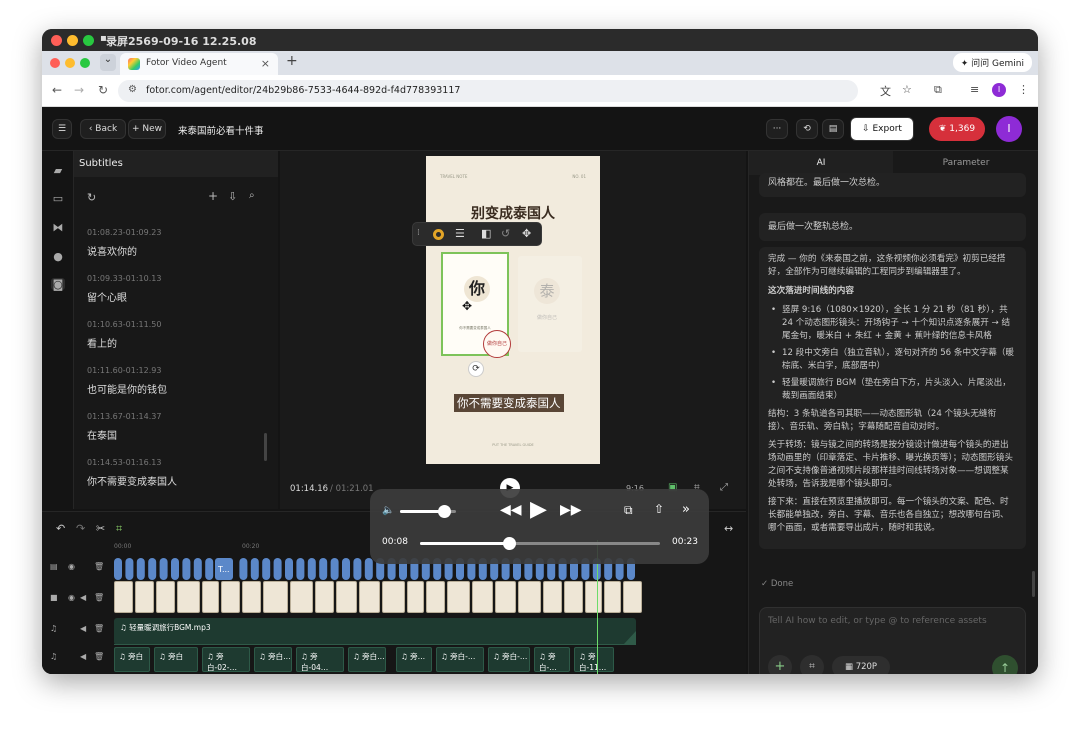 This screenshot has width=1080, height=730. I want to click on browser-menu-icon: ⋮, so click(1023, 89).